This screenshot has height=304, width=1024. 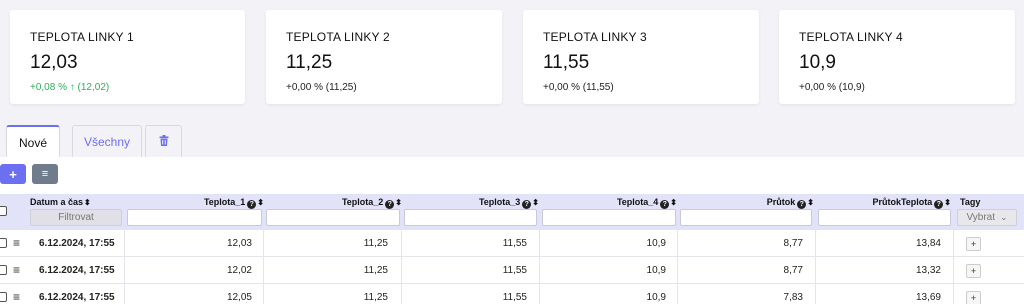 I want to click on cell-prutok-teplota: 13,32, so click(x=928, y=270).